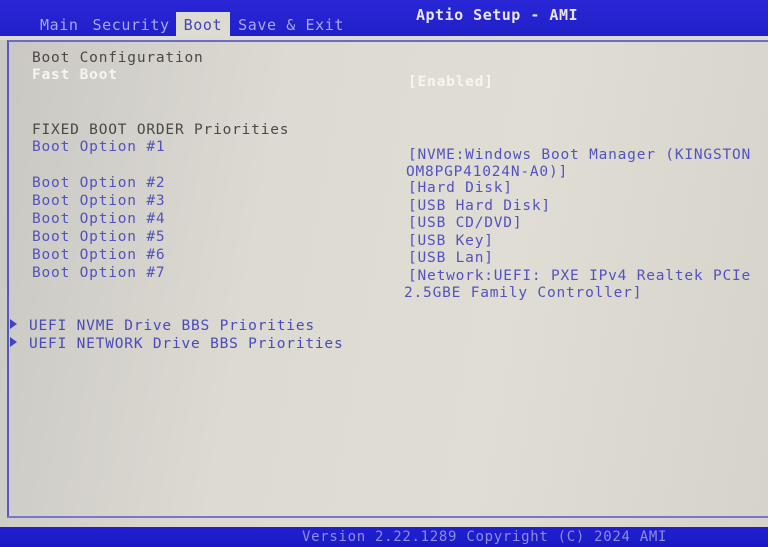  What do you see at coordinates (523, 293) in the screenshot?
I see `boot-option-7-value-cont: 2.5GBE Family Controller]` at bounding box center [523, 293].